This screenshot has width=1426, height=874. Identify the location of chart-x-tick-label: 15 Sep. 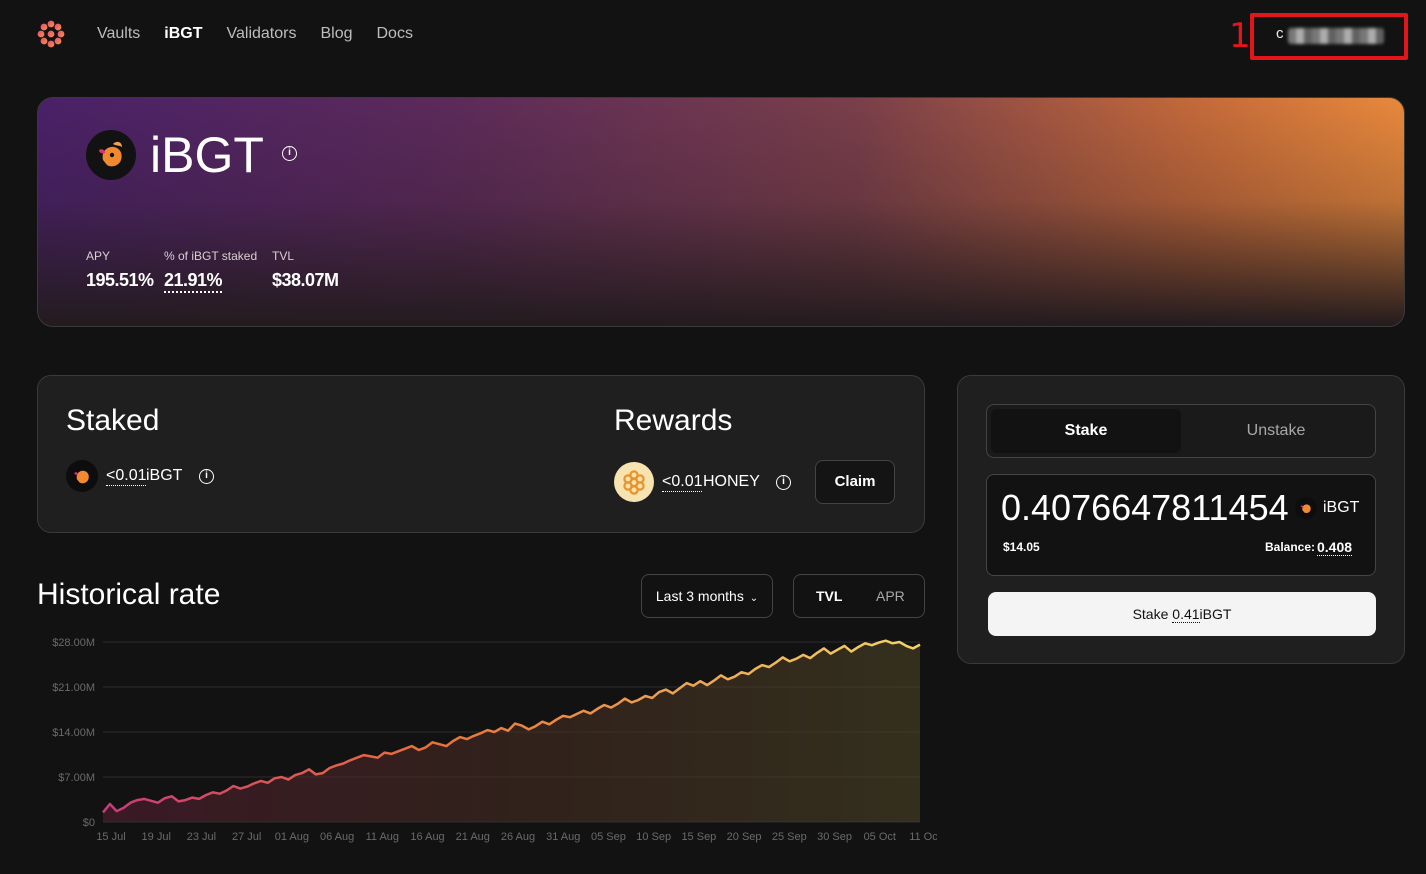
(698, 837).